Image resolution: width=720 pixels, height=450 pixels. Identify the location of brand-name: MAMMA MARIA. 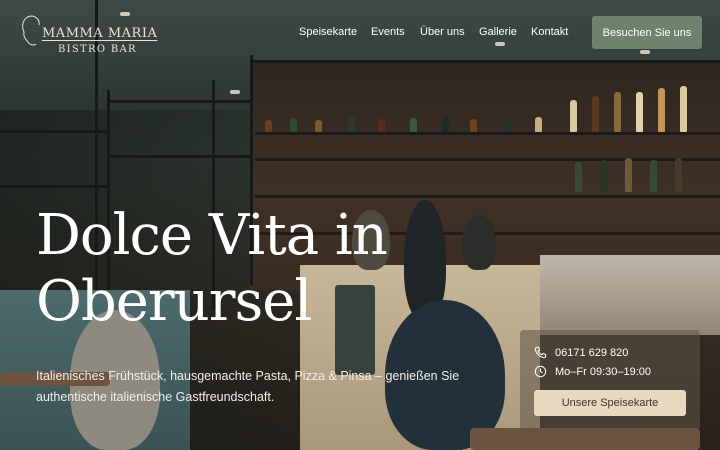
(100, 33).